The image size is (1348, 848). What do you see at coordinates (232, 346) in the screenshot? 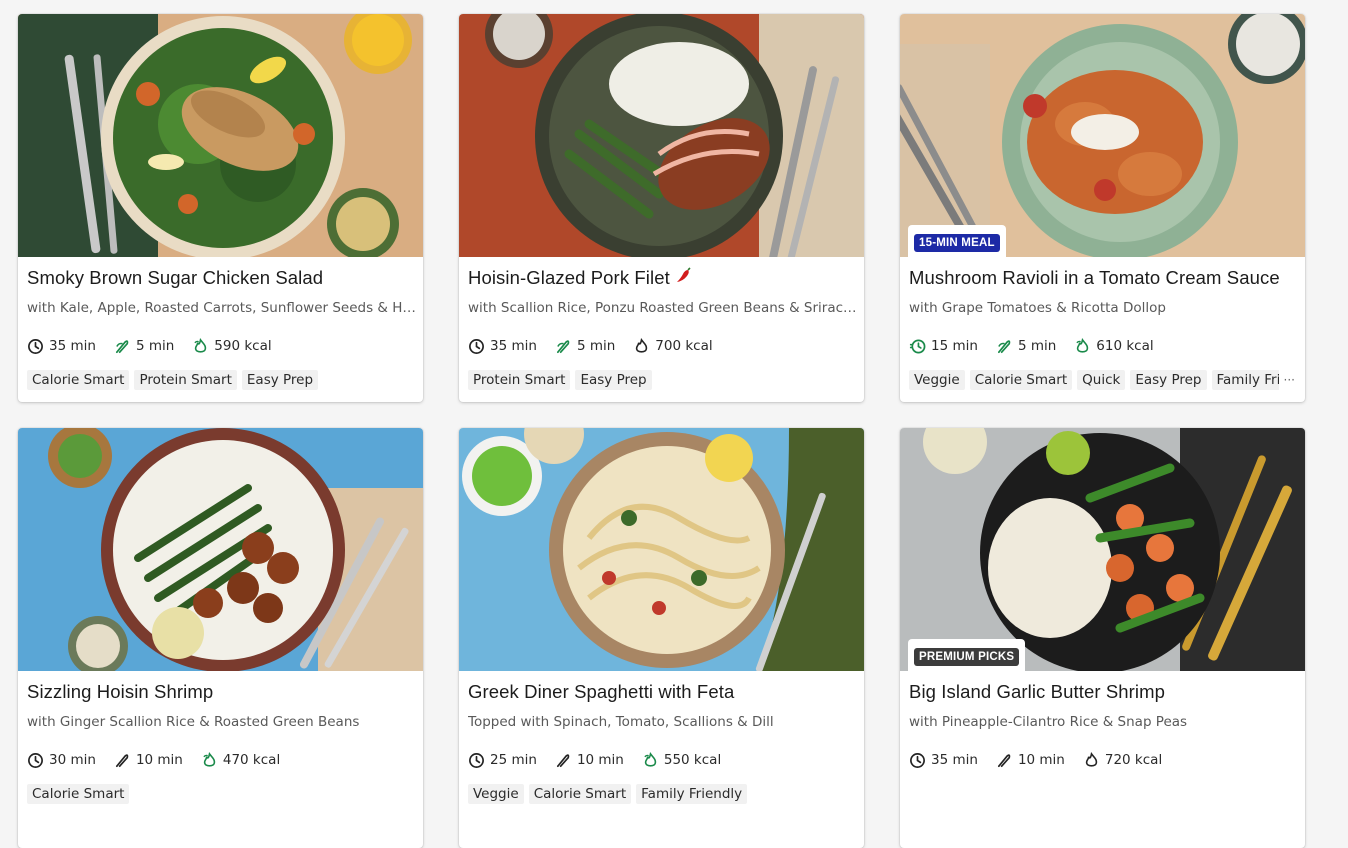
I see `calories: 590 kcal` at bounding box center [232, 346].